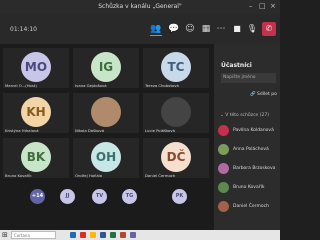  I want to click on participant-row: Barbora Brzoskova, so click(248, 169).